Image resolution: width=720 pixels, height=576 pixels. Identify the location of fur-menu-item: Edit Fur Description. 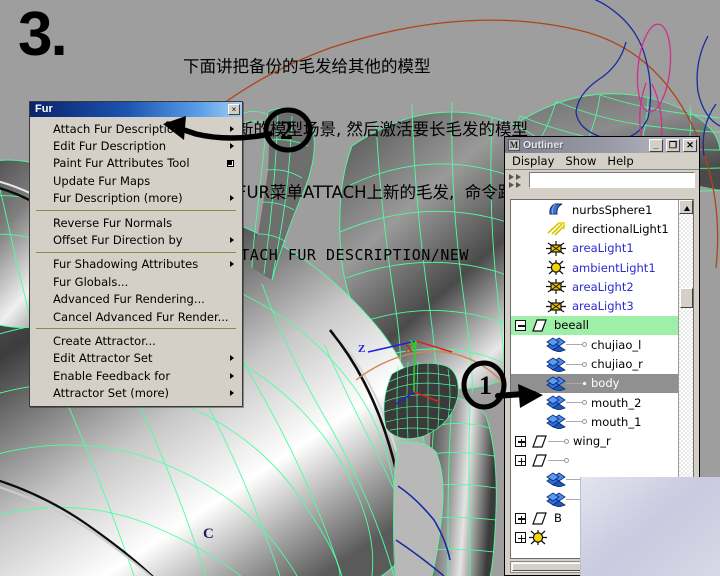
(136, 145).